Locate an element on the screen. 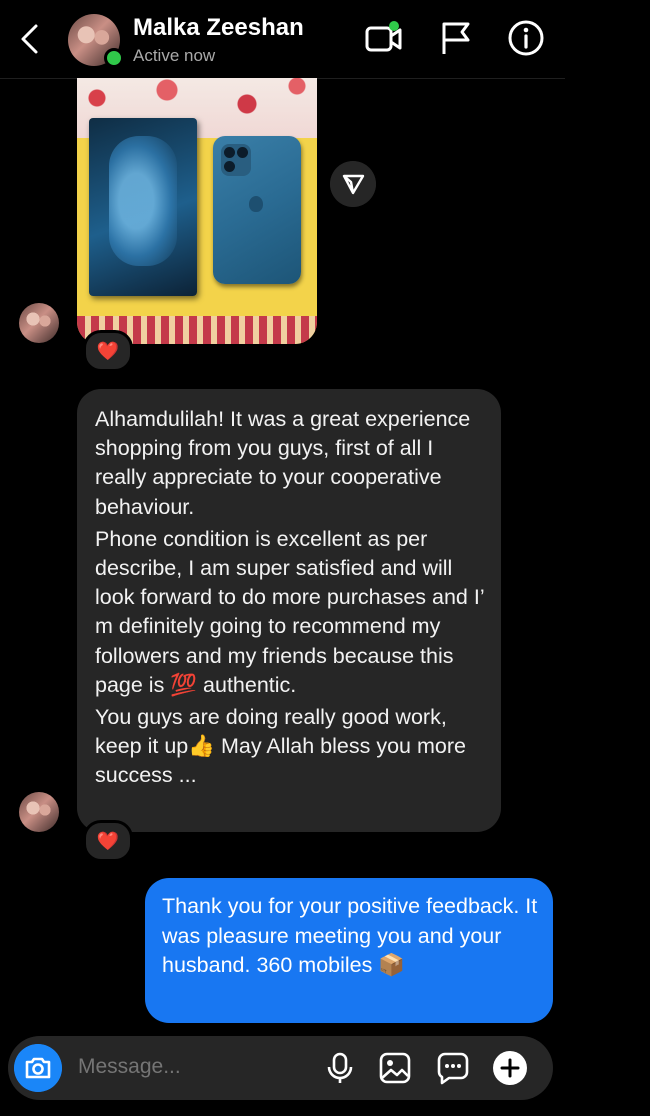 The image size is (650, 1116). video-call-icon is located at coordinates (384, 38).